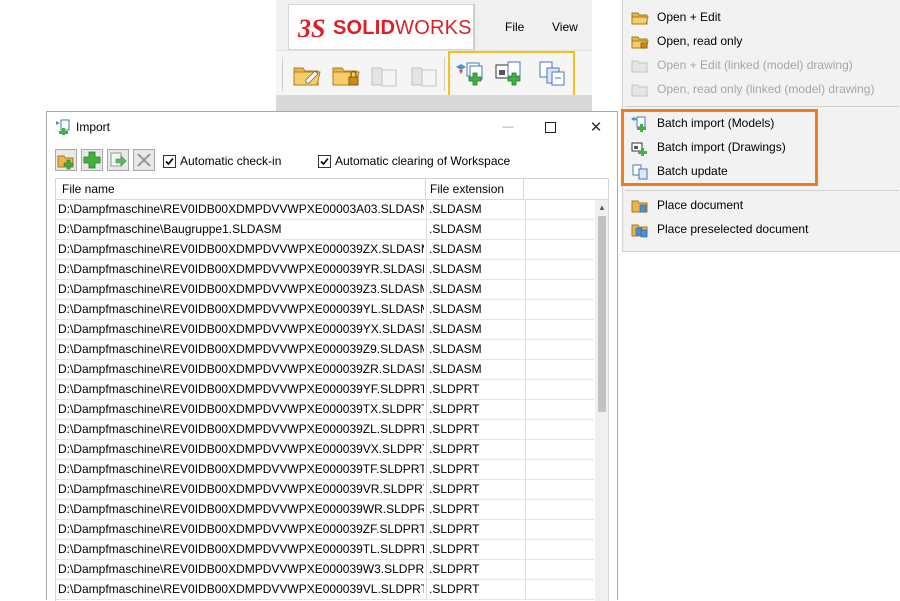 The width and height of the screenshot is (900, 601). Describe the element at coordinates (550, 127) in the screenshot. I see `maximize-button` at that location.